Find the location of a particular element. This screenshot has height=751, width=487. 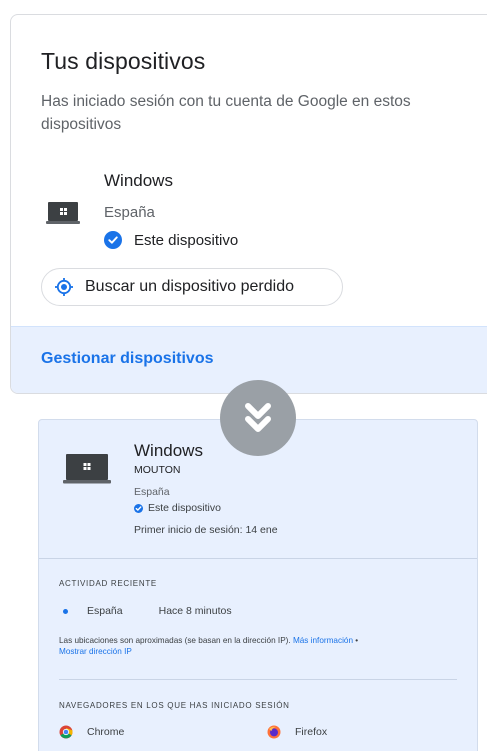

find-lost-device-label: Buscar un dispositivo perdido is located at coordinates (190, 286).